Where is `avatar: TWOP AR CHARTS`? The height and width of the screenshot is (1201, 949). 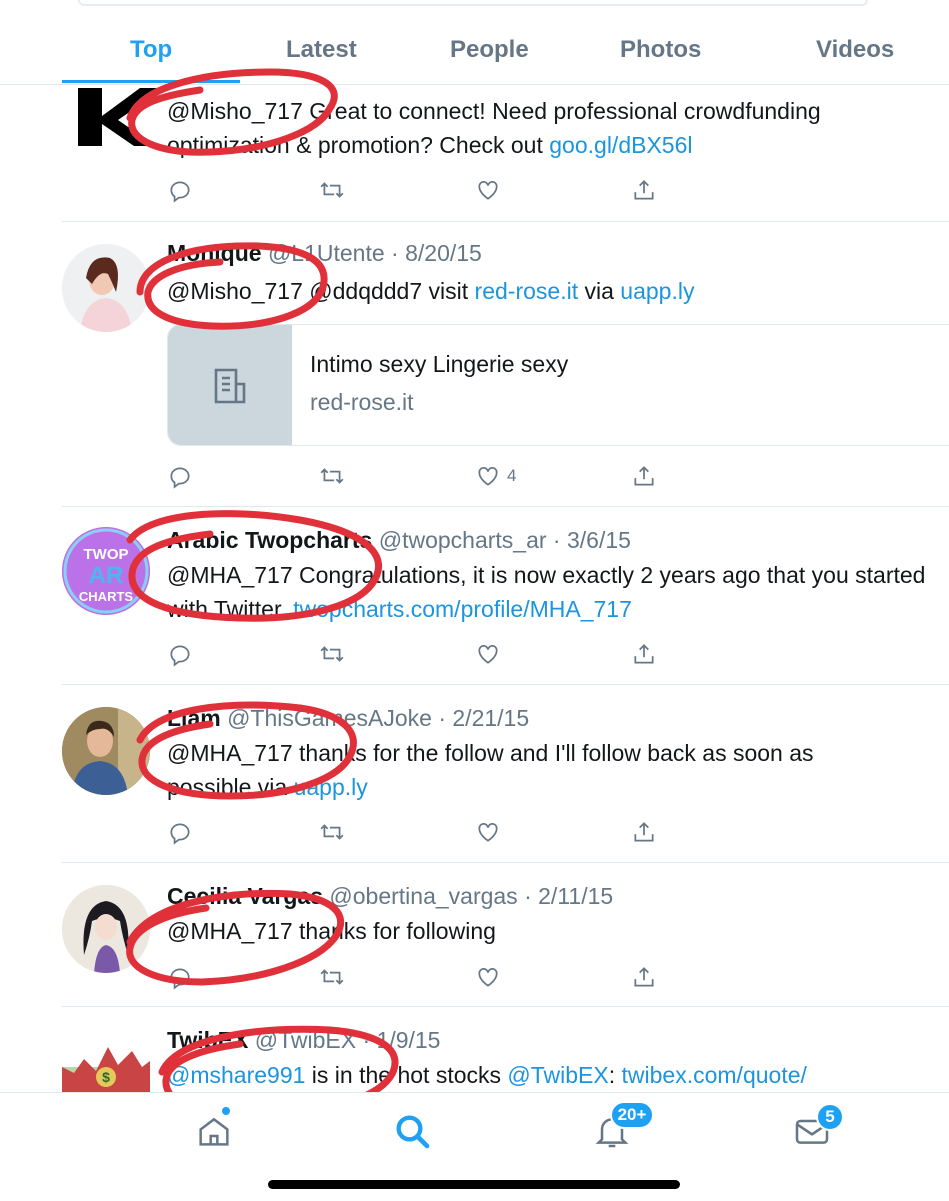 avatar: TWOP AR CHARTS is located at coordinates (106, 571).